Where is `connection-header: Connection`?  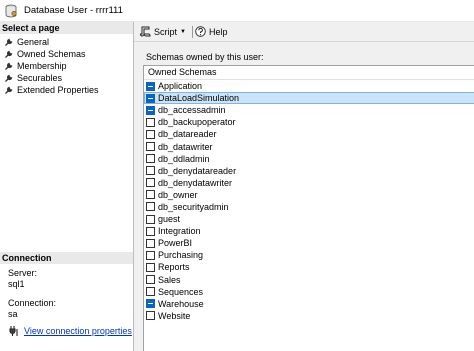
connection-header: Connection is located at coordinates (66, 258).